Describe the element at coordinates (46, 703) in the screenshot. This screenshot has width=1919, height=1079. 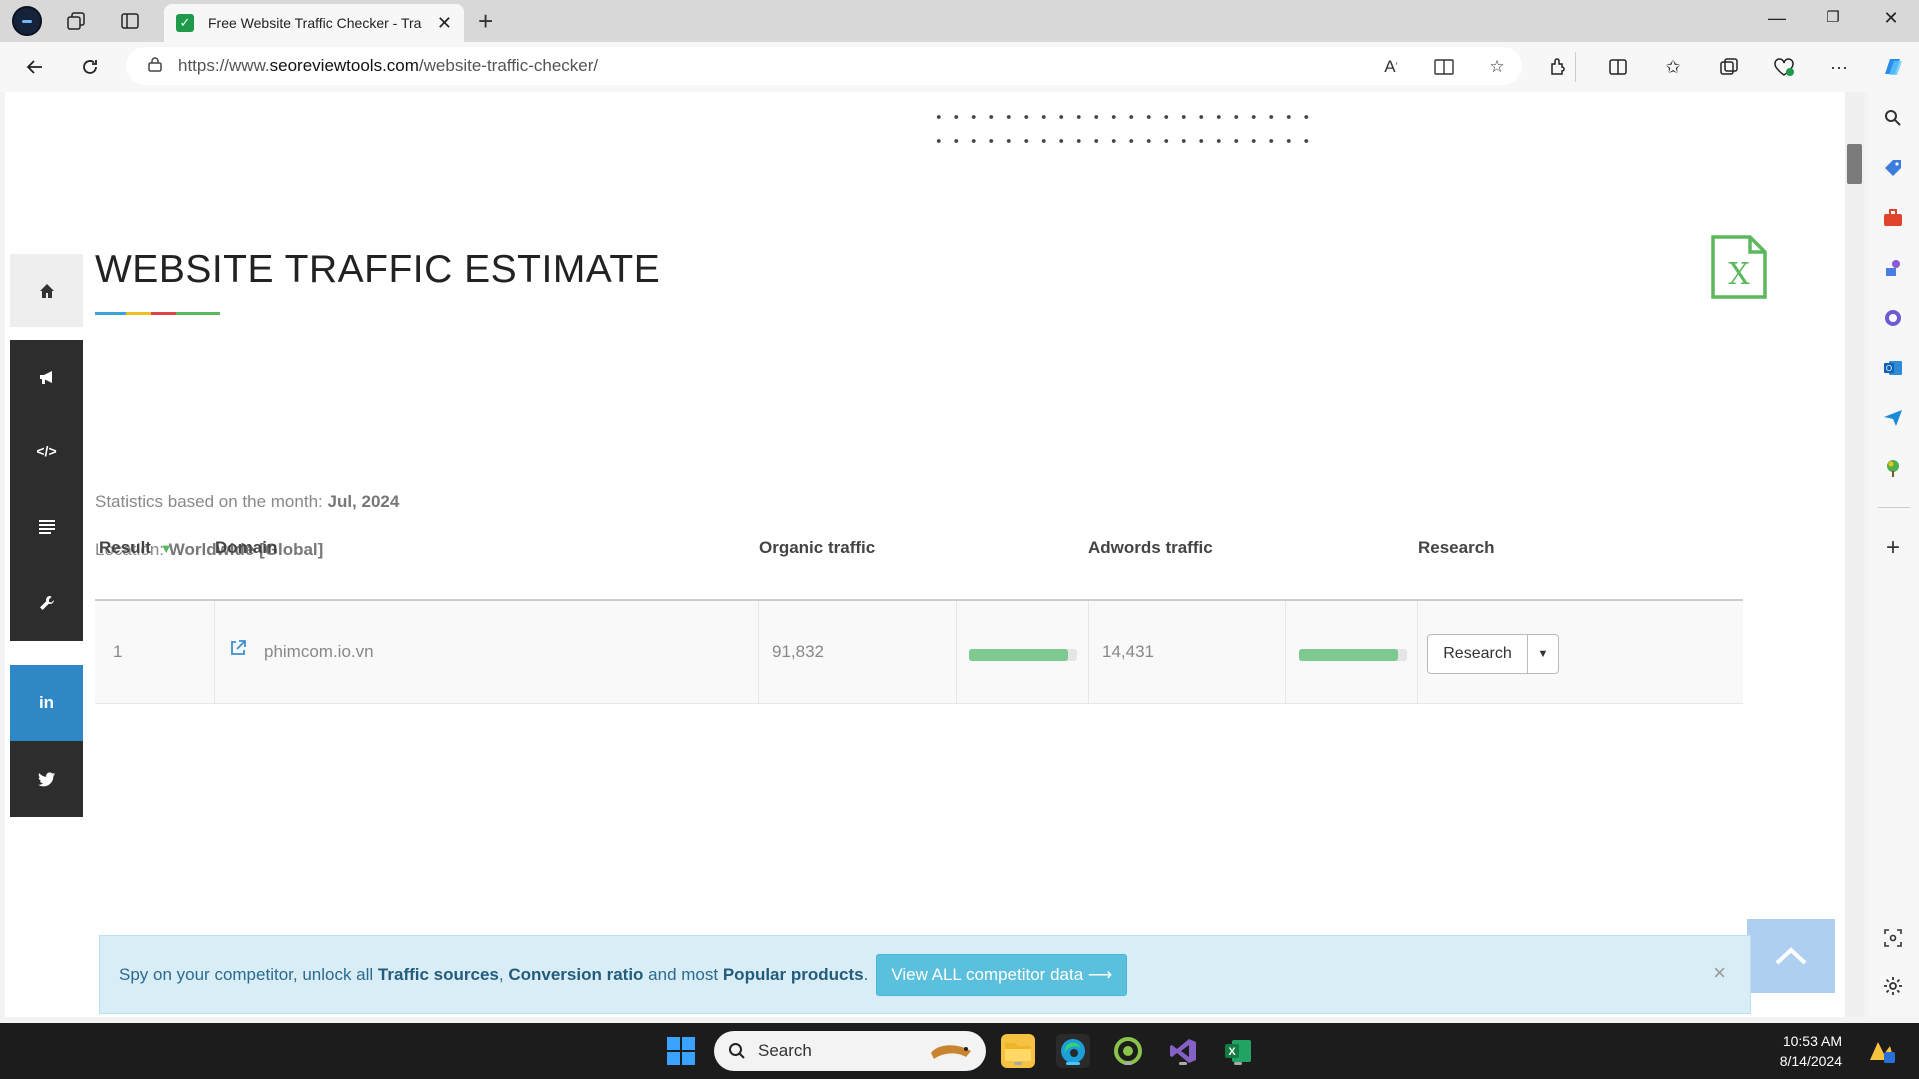
I see `linkedin-share-icon: in` at that location.